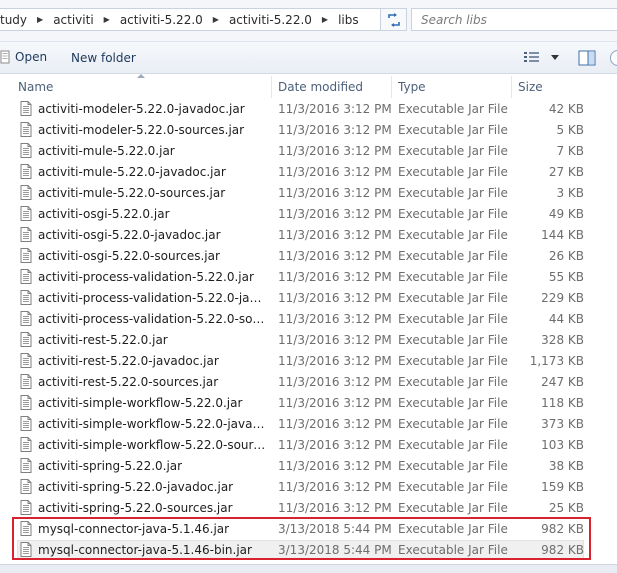 Image resolution: width=617 pixels, height=573 pixels. I want to click on file-name: activiti-osgi-5.22.0-sources.jar, so click(129, 256).